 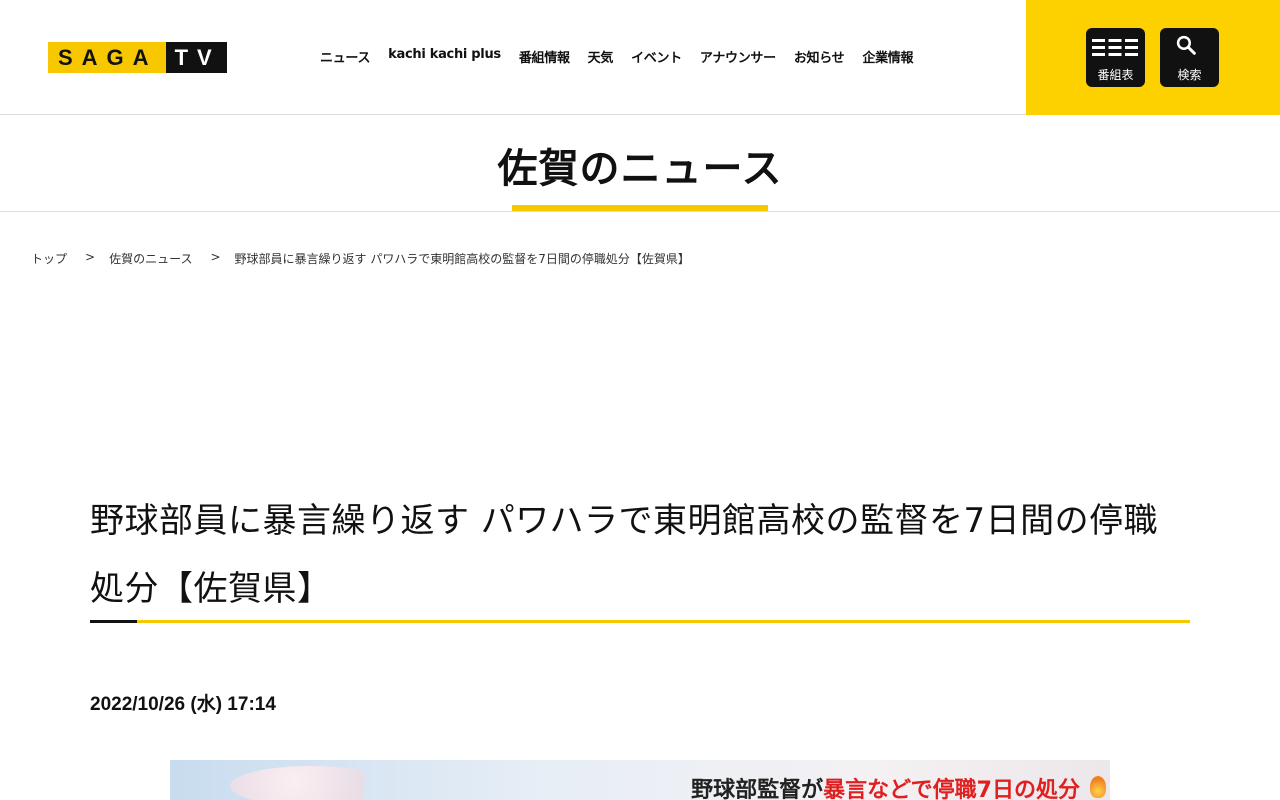 What do you see at coordinates (624, 555) in the screenshot?
I see `article-title: 野球部員に暴言繰り返す パワハラで東明館高校の監督を7日間の停職処分【佐賀県】` at bounding box center [624, 555].